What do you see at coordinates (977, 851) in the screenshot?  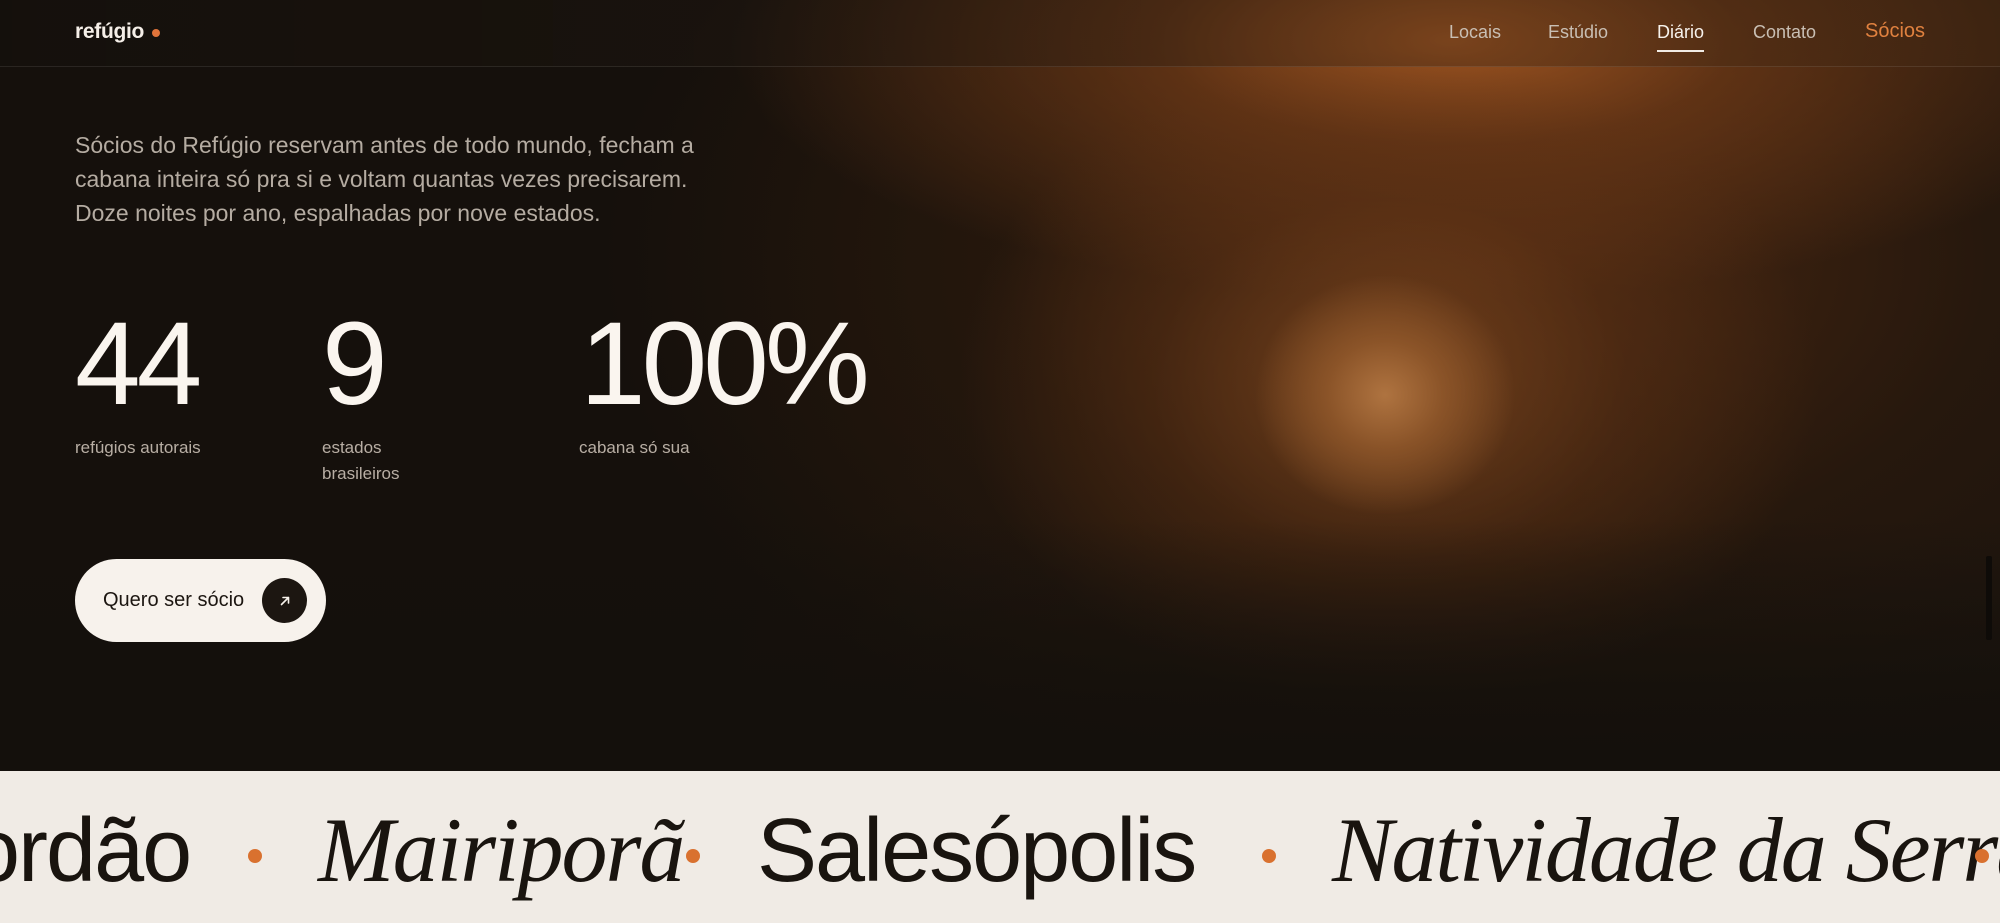 I see `marquee-location: Salesópolis` at bounding box center [977, 851].